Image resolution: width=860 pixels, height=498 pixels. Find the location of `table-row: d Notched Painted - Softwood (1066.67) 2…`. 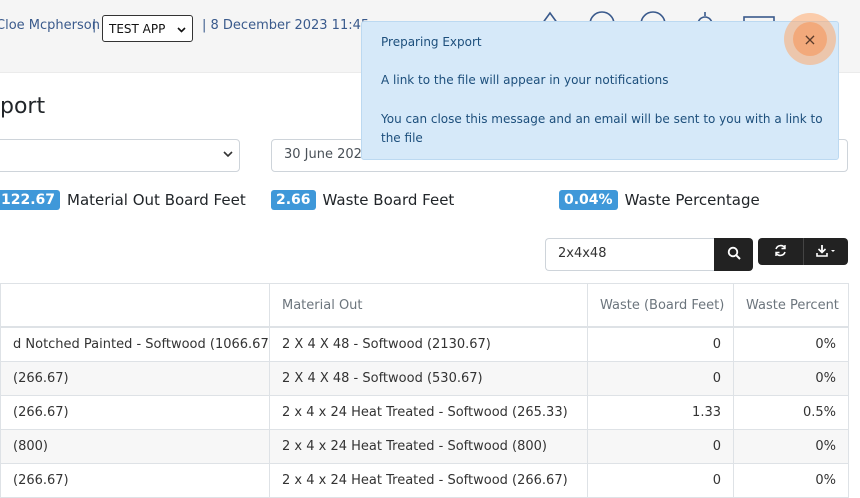

table-row: d Notched Painted - Softwood (1066.67) 2… is located at coordinates (424, 344).